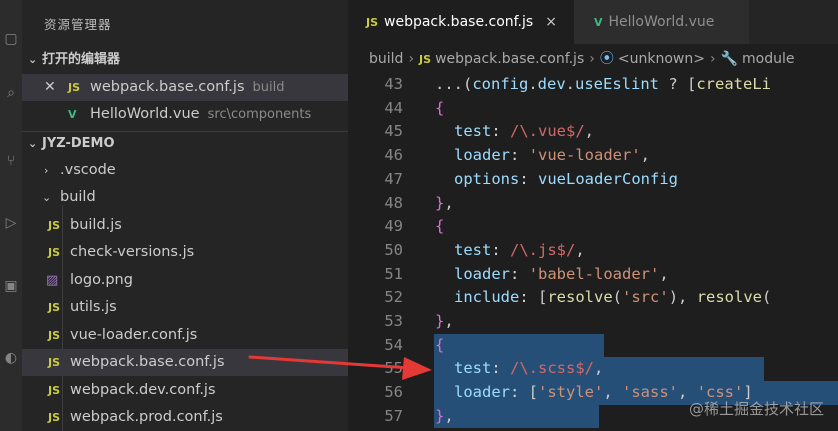 This screenshot has width=838, height=431. I want to click on code-line: 49 {, so click(593, 227).